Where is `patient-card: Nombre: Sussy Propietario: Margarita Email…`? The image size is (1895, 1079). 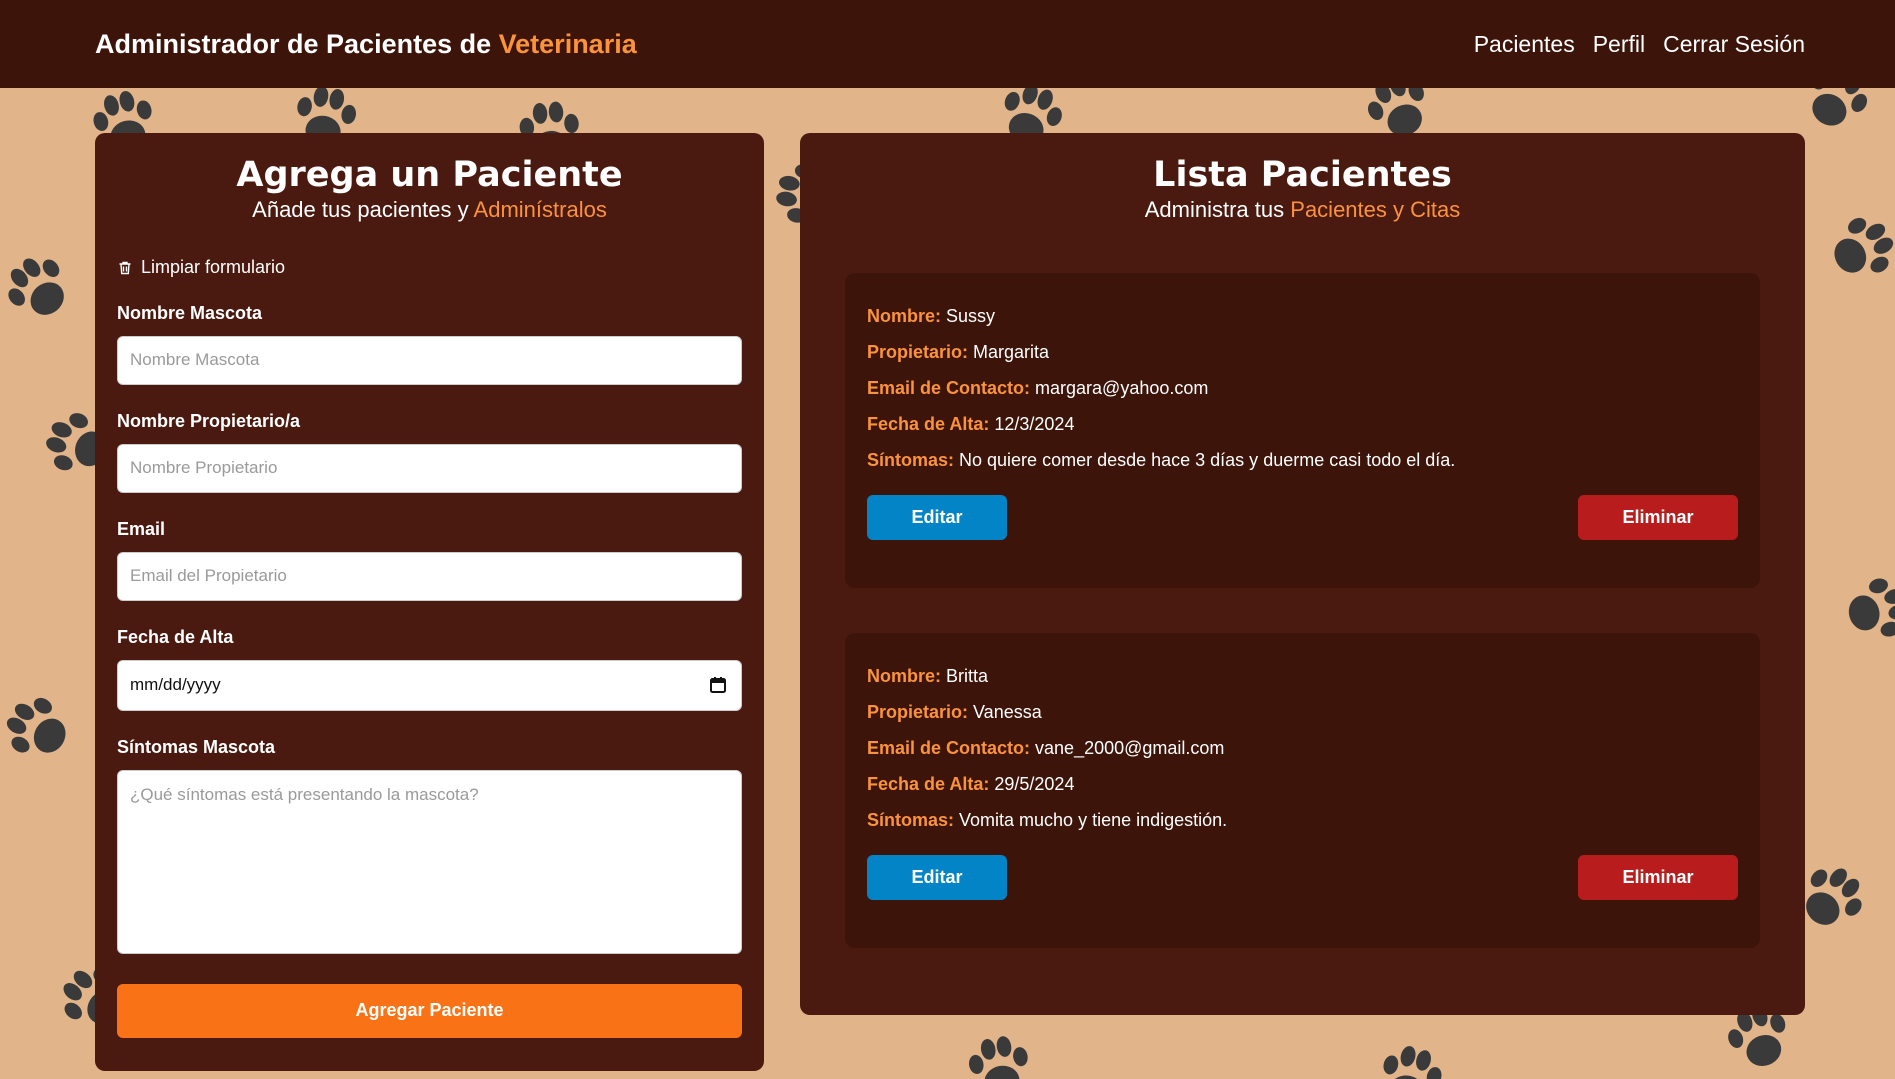 patient-card: Nombre: Sussy Propietario: Margarita Email… is located at coordinates (1302, 430).